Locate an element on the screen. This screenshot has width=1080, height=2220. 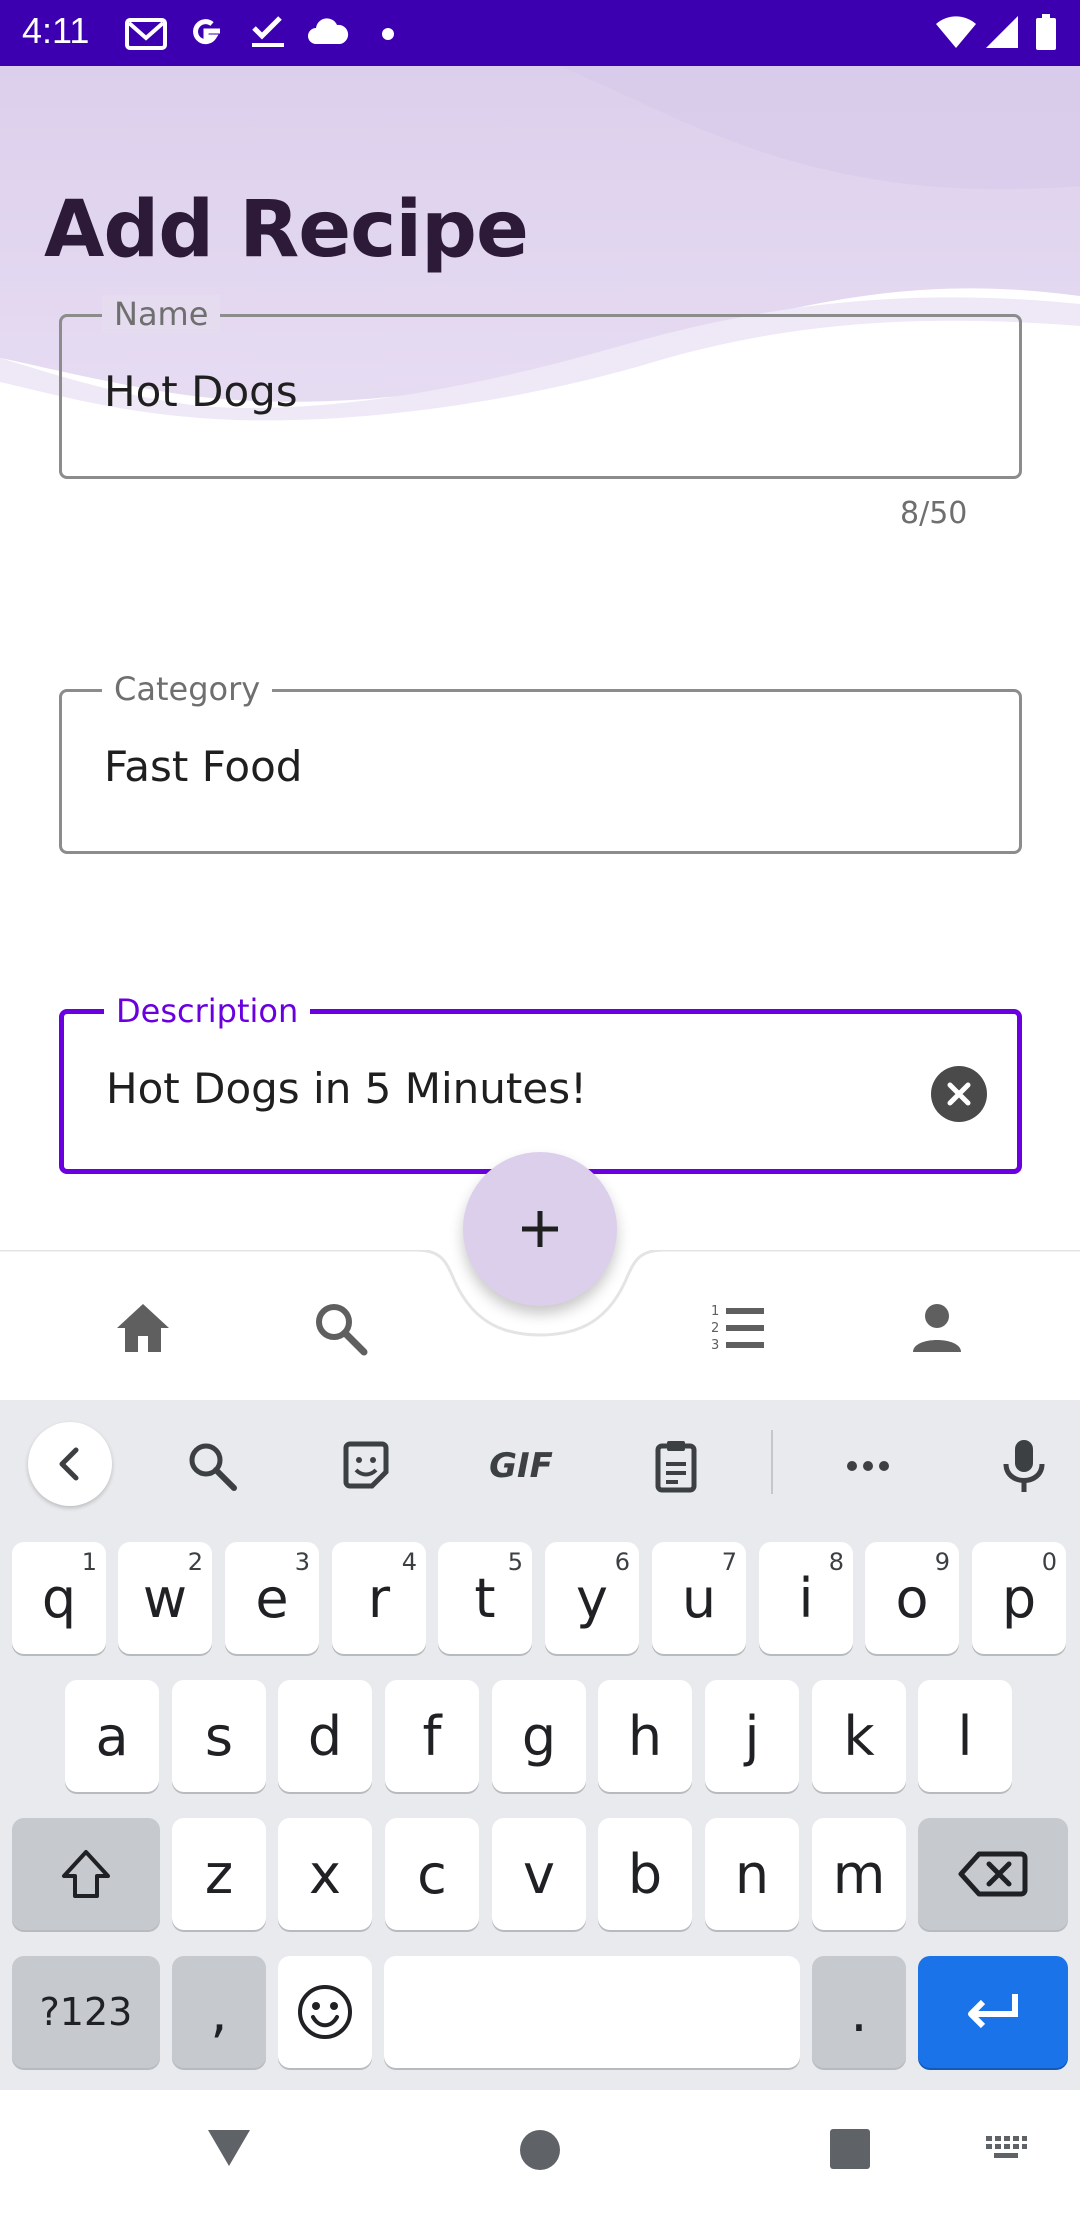
key-p: p0 is located at coordinates (1019, 1598).